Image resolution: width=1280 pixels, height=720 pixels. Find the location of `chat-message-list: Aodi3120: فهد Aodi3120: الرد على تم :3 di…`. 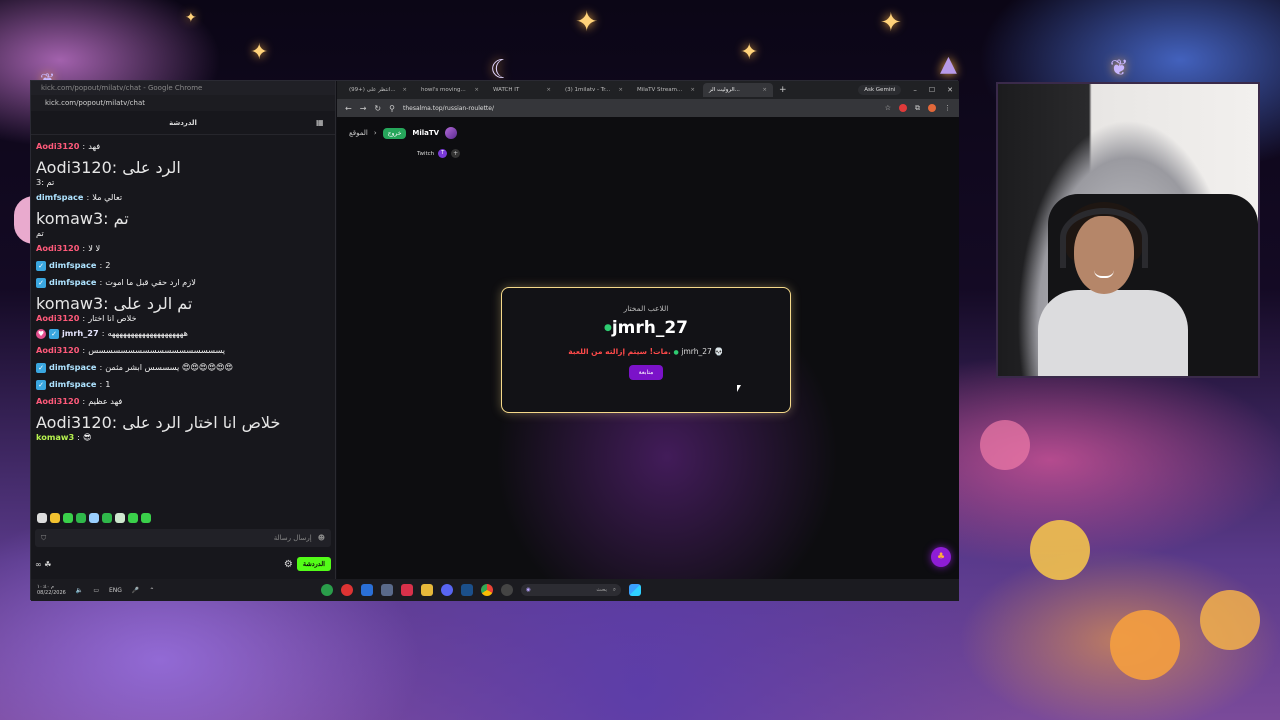

chat-message-list: Aodi3120: فهد Aodi3120: الرد على تم :3 di… is located at coordinates (183, 329).